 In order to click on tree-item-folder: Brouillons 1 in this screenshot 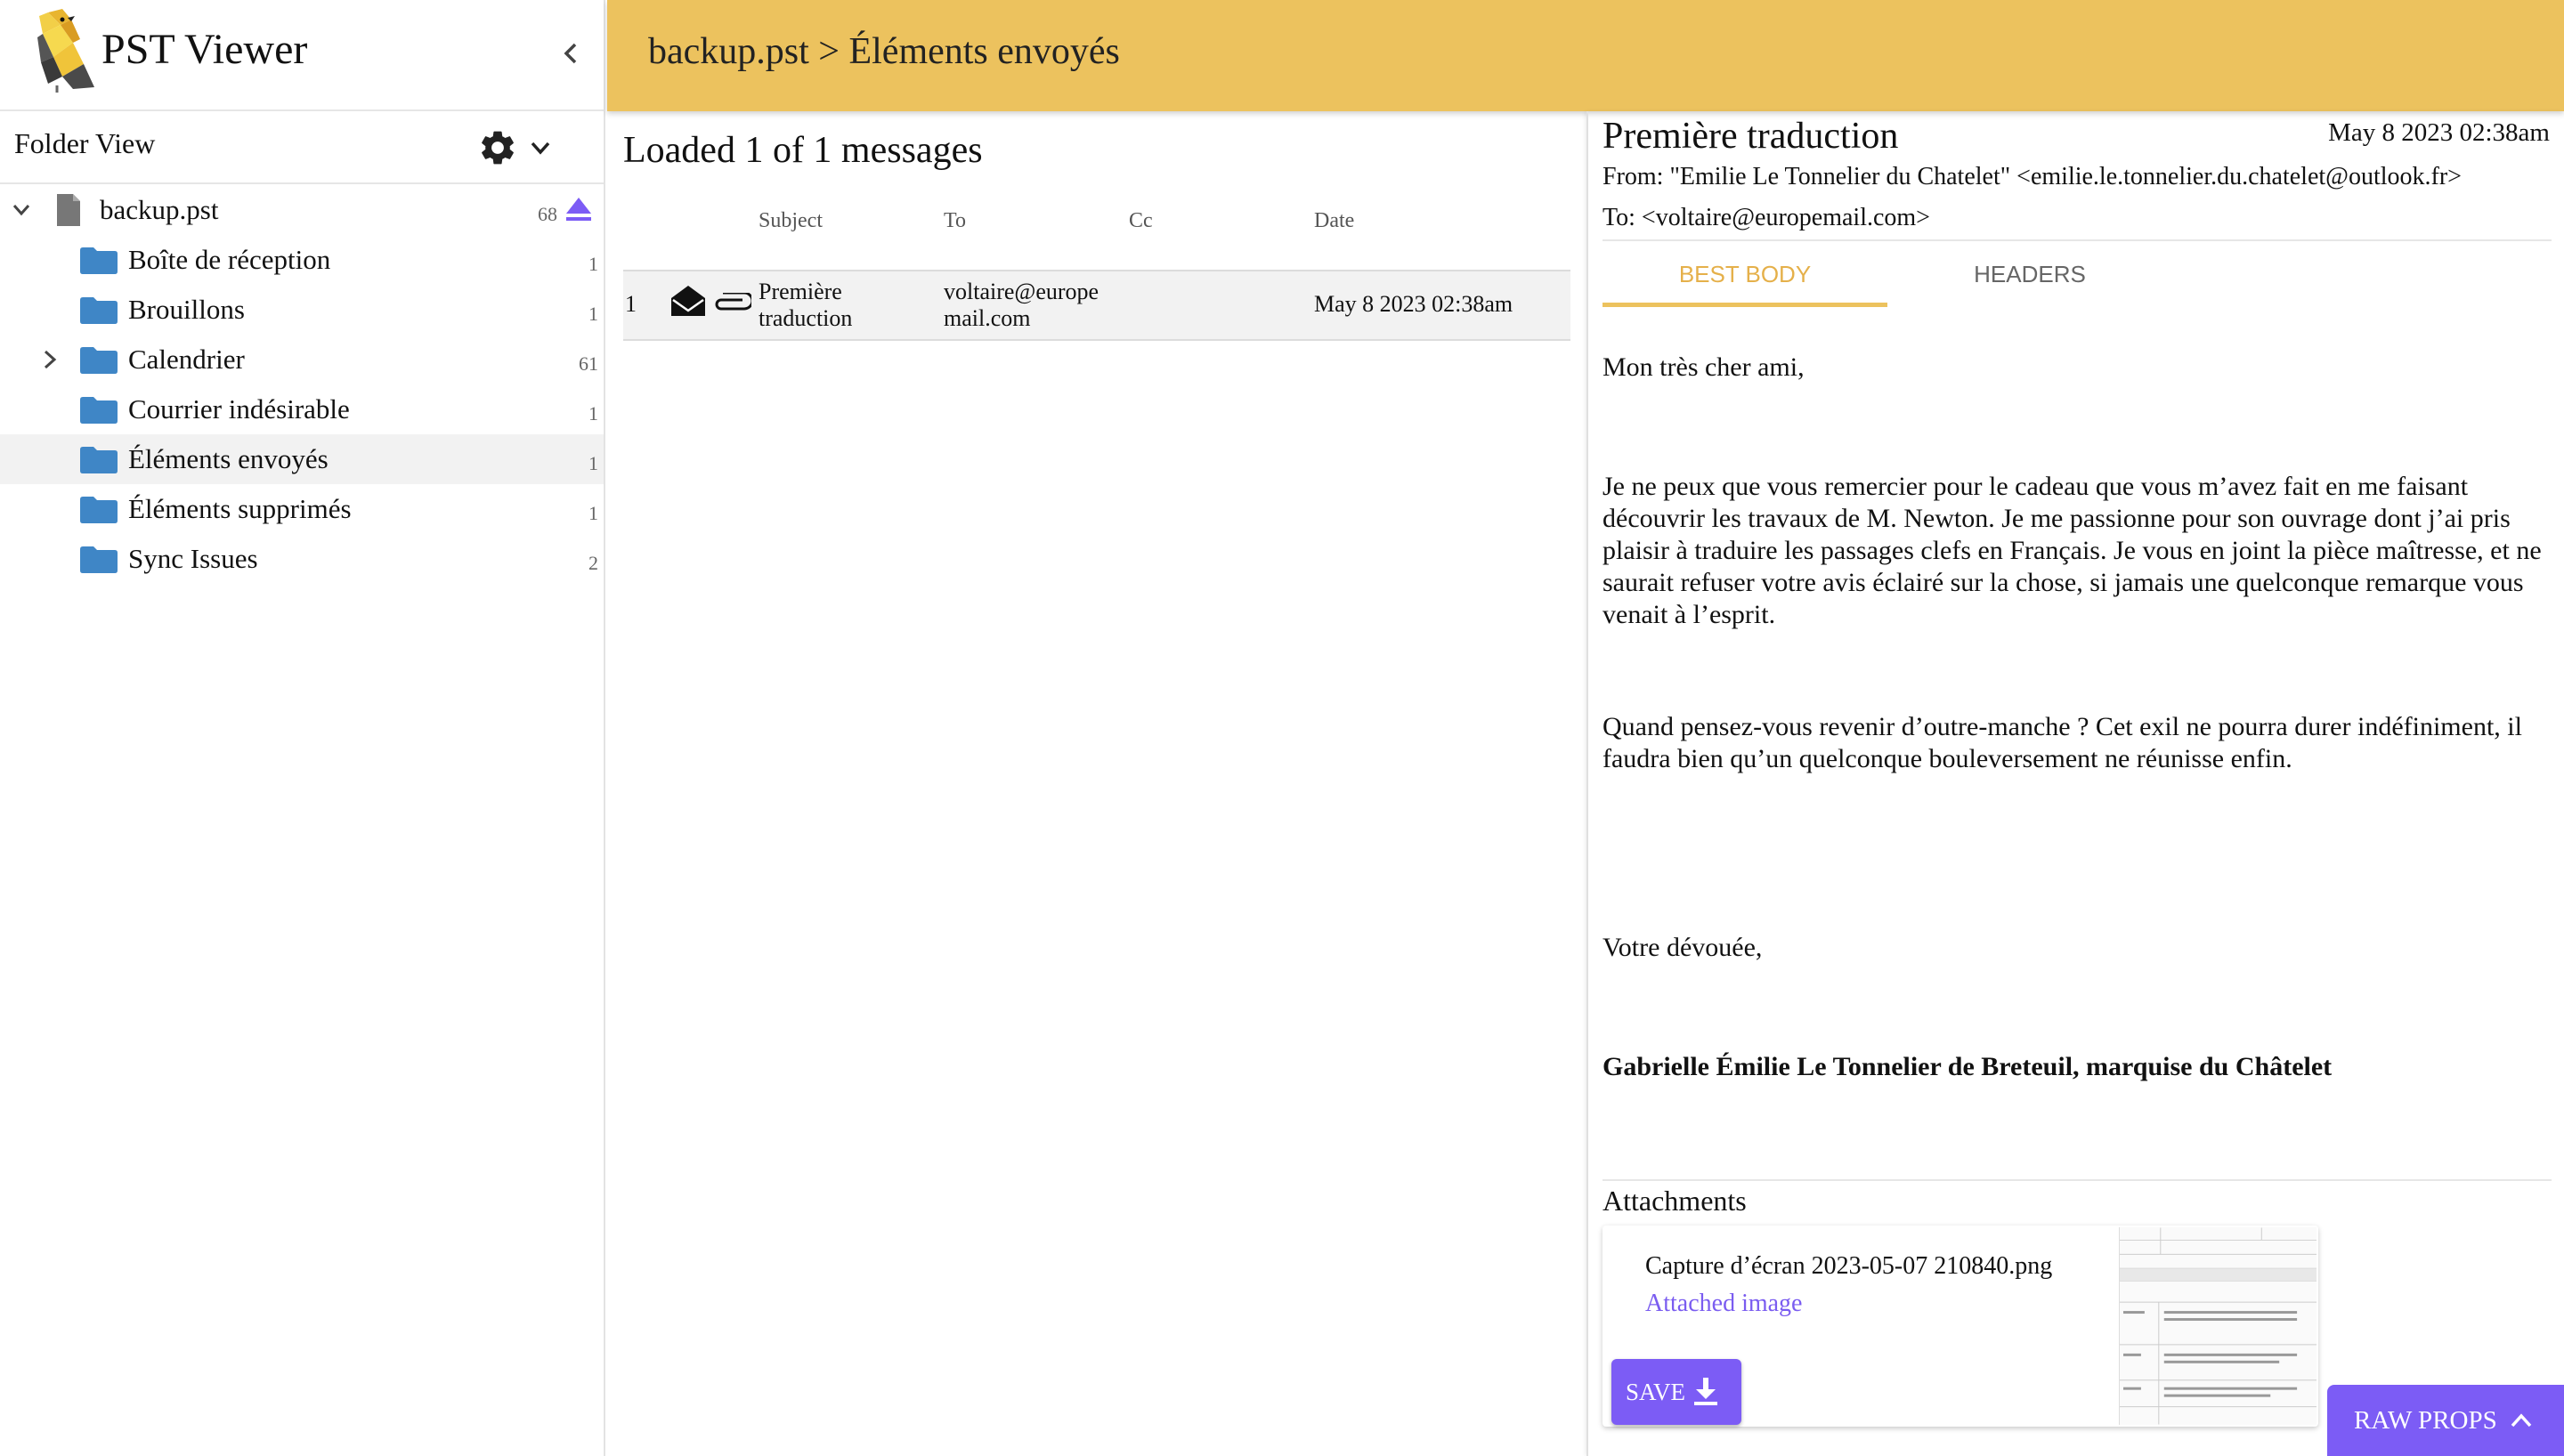, I will do `click(302, 310)`.